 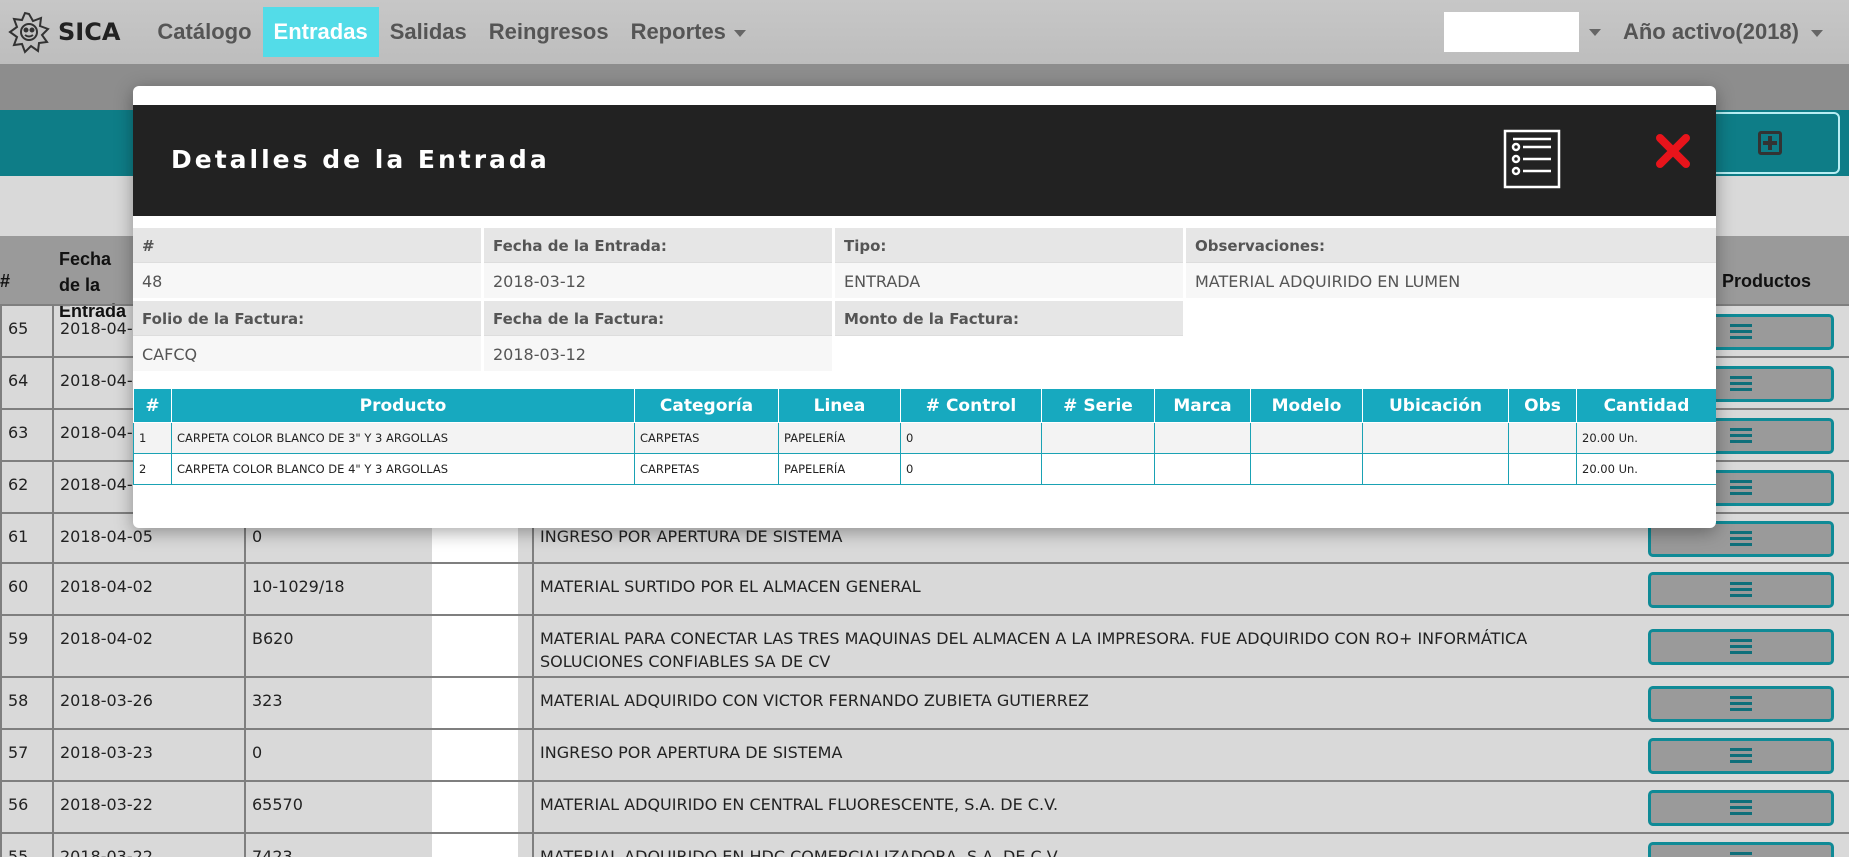 What do you see at coordinates (428, 32) in the screenshot?
I see `nav-salidas: Salidas` at bounding box center [428, 32].